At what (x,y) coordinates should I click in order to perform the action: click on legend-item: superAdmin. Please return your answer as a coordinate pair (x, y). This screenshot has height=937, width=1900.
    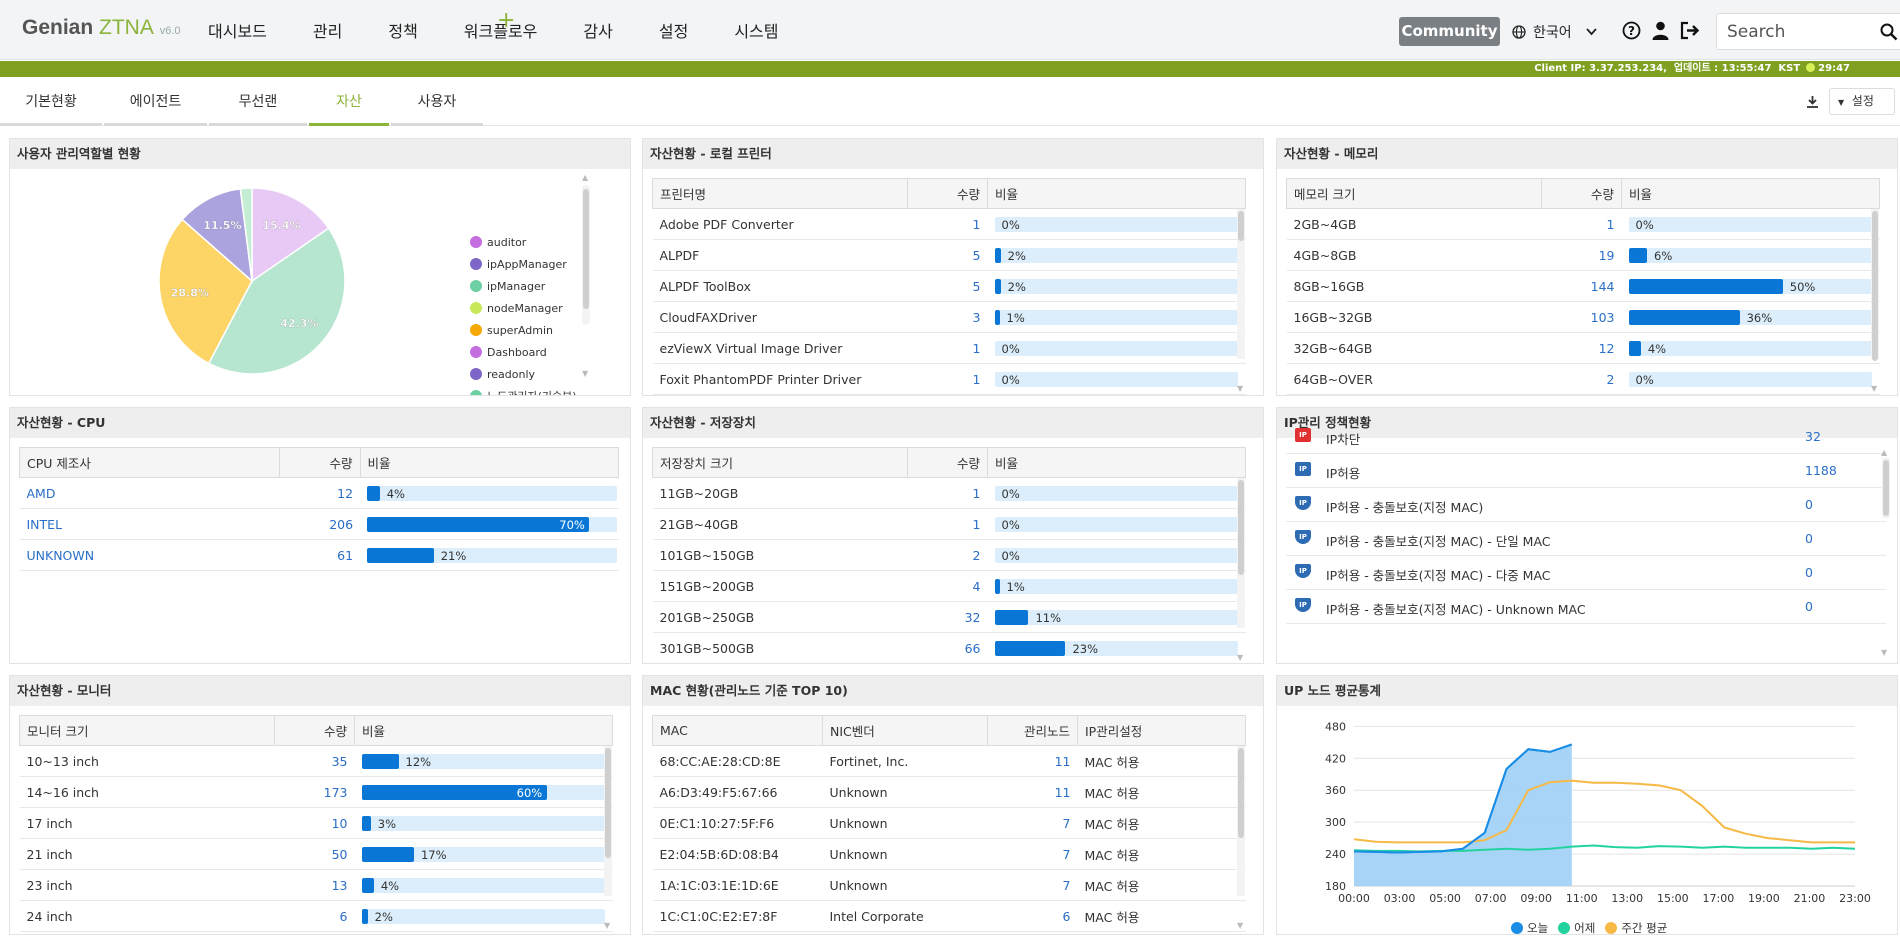
    Looking at the image, I should click on (523, 330).